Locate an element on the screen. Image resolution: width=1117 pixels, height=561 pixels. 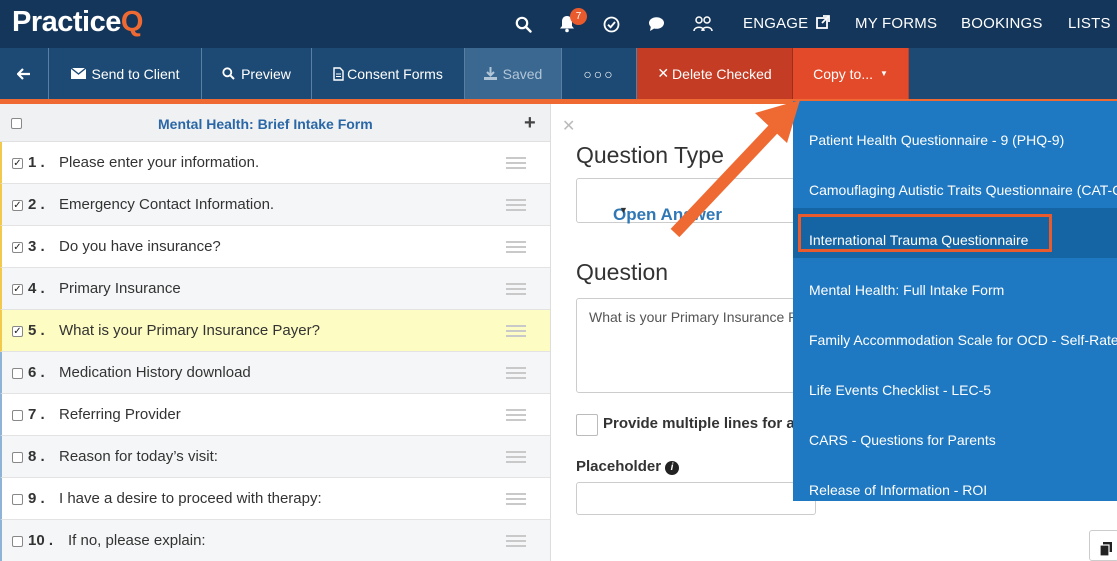
question-text-area: What is your Primary Insurance Payer? is located at coordinates (696, 345).